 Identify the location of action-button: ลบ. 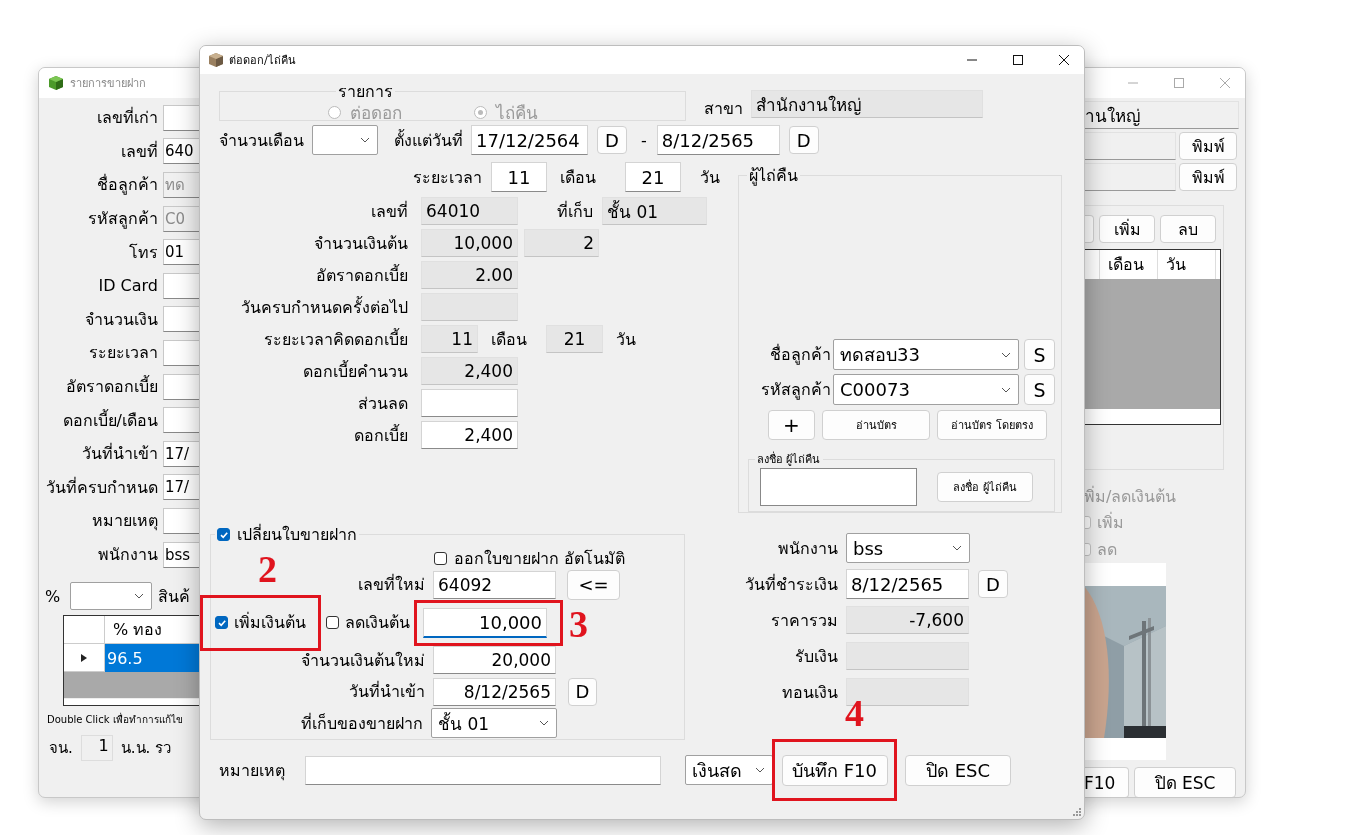
(1188, 229).